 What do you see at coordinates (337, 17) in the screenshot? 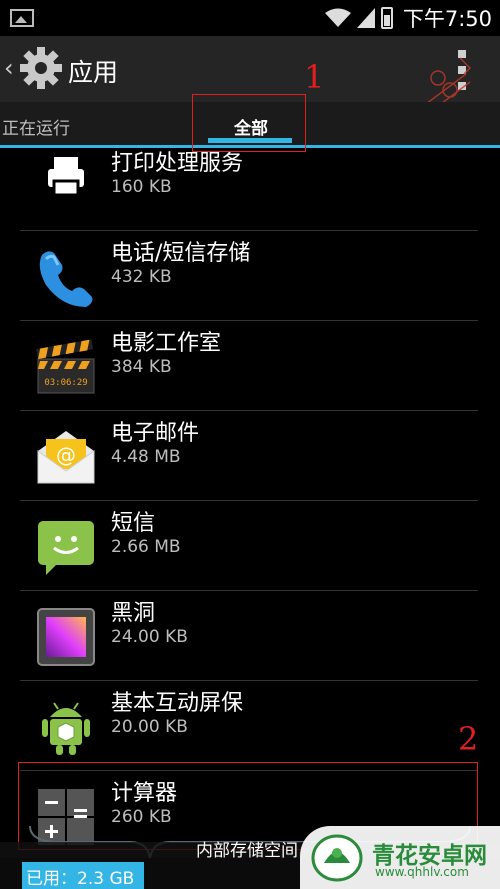
I see `wifi-icon` at bounding box center [337, 17].